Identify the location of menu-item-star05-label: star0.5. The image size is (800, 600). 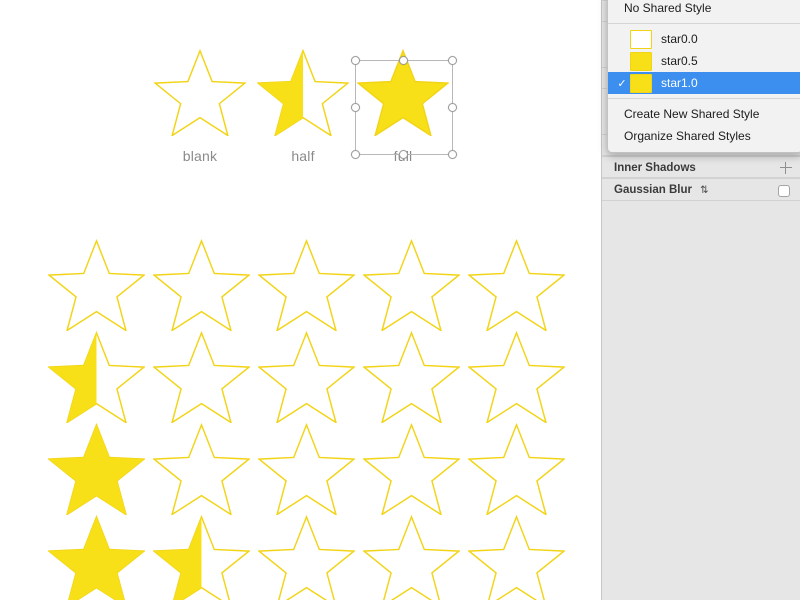
(679, 61).